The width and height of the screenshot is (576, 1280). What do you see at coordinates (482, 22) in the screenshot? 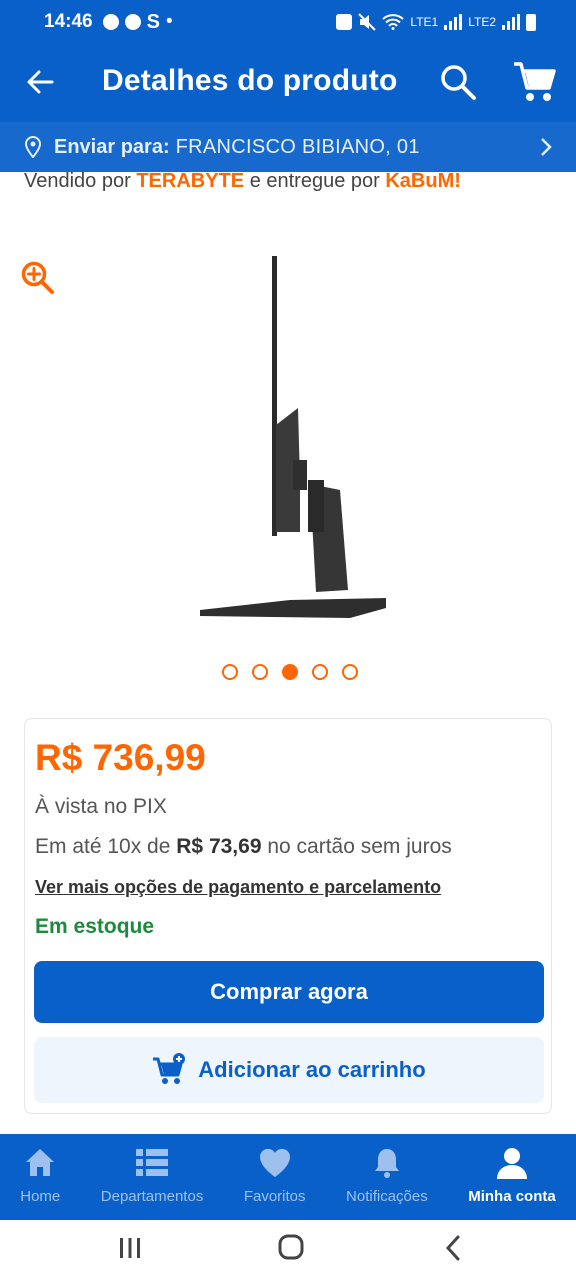
I see `network-label-2: LTE2` at bounding box center [482, 22].